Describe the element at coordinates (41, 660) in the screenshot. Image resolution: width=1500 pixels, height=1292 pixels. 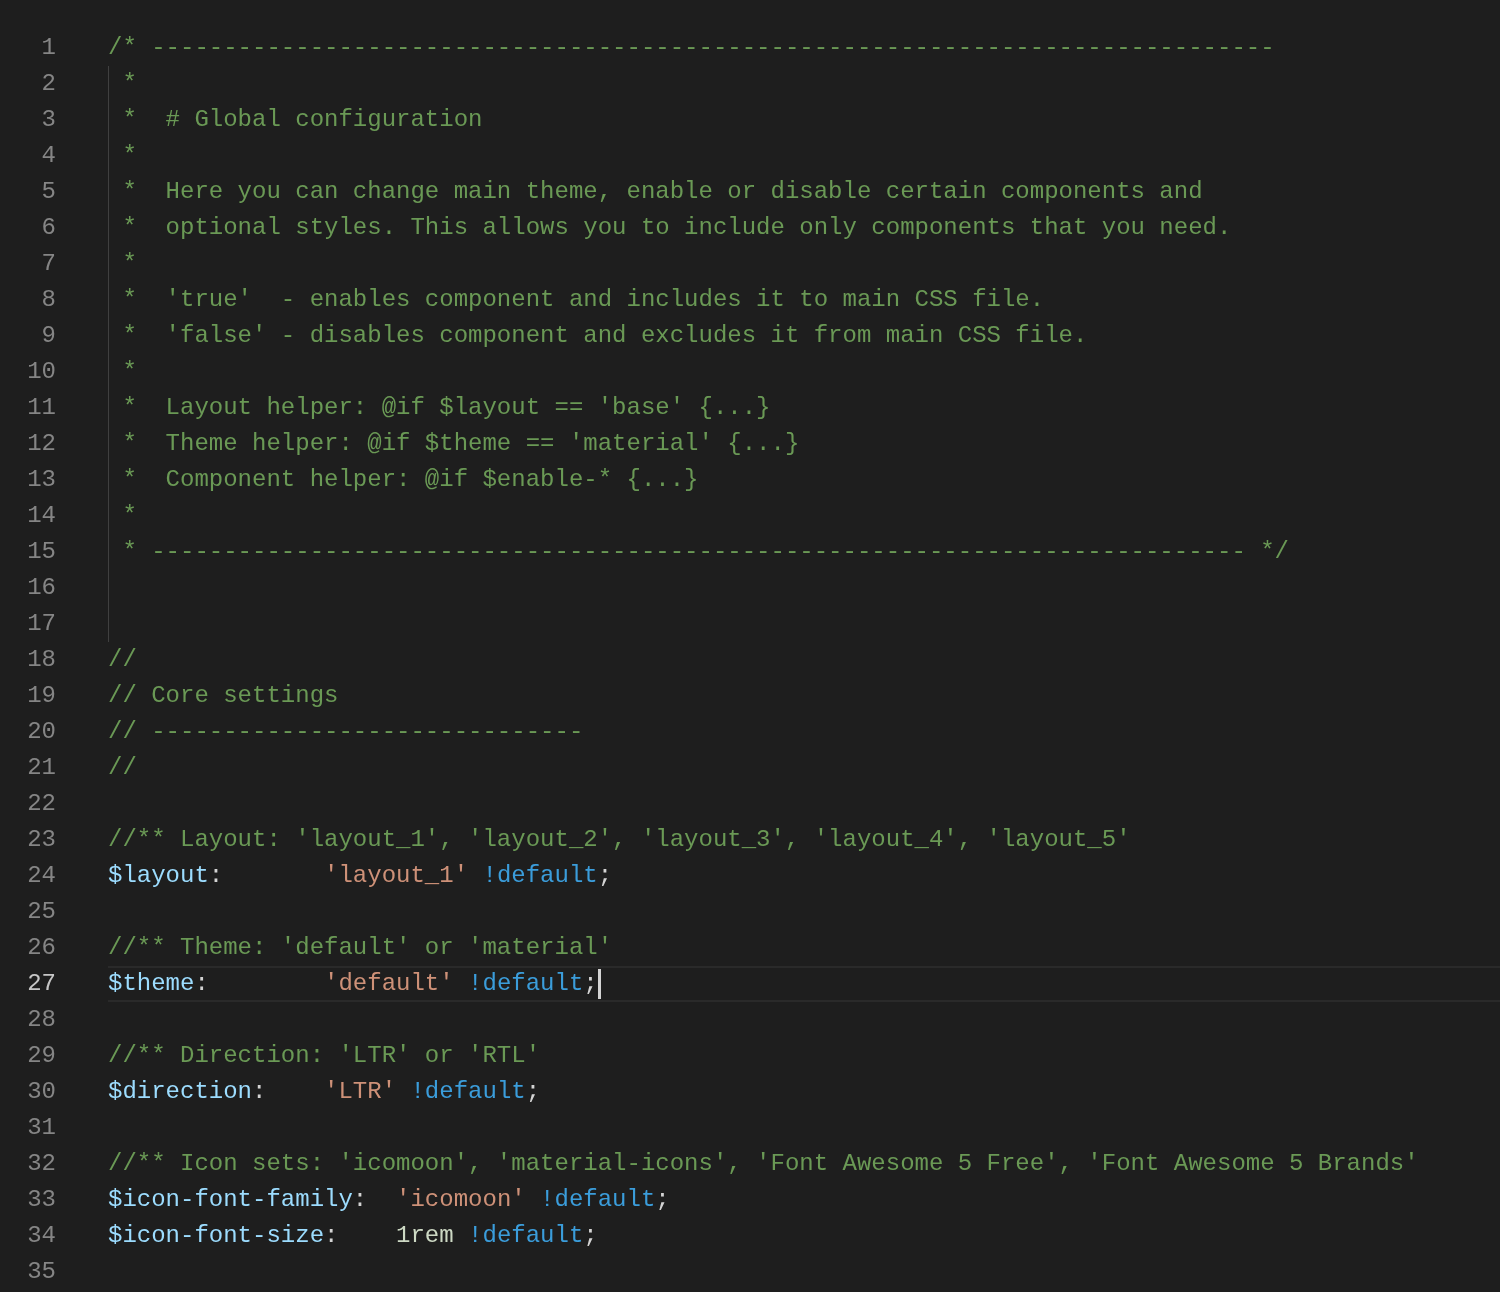
I see `line-number: 18` at that location.